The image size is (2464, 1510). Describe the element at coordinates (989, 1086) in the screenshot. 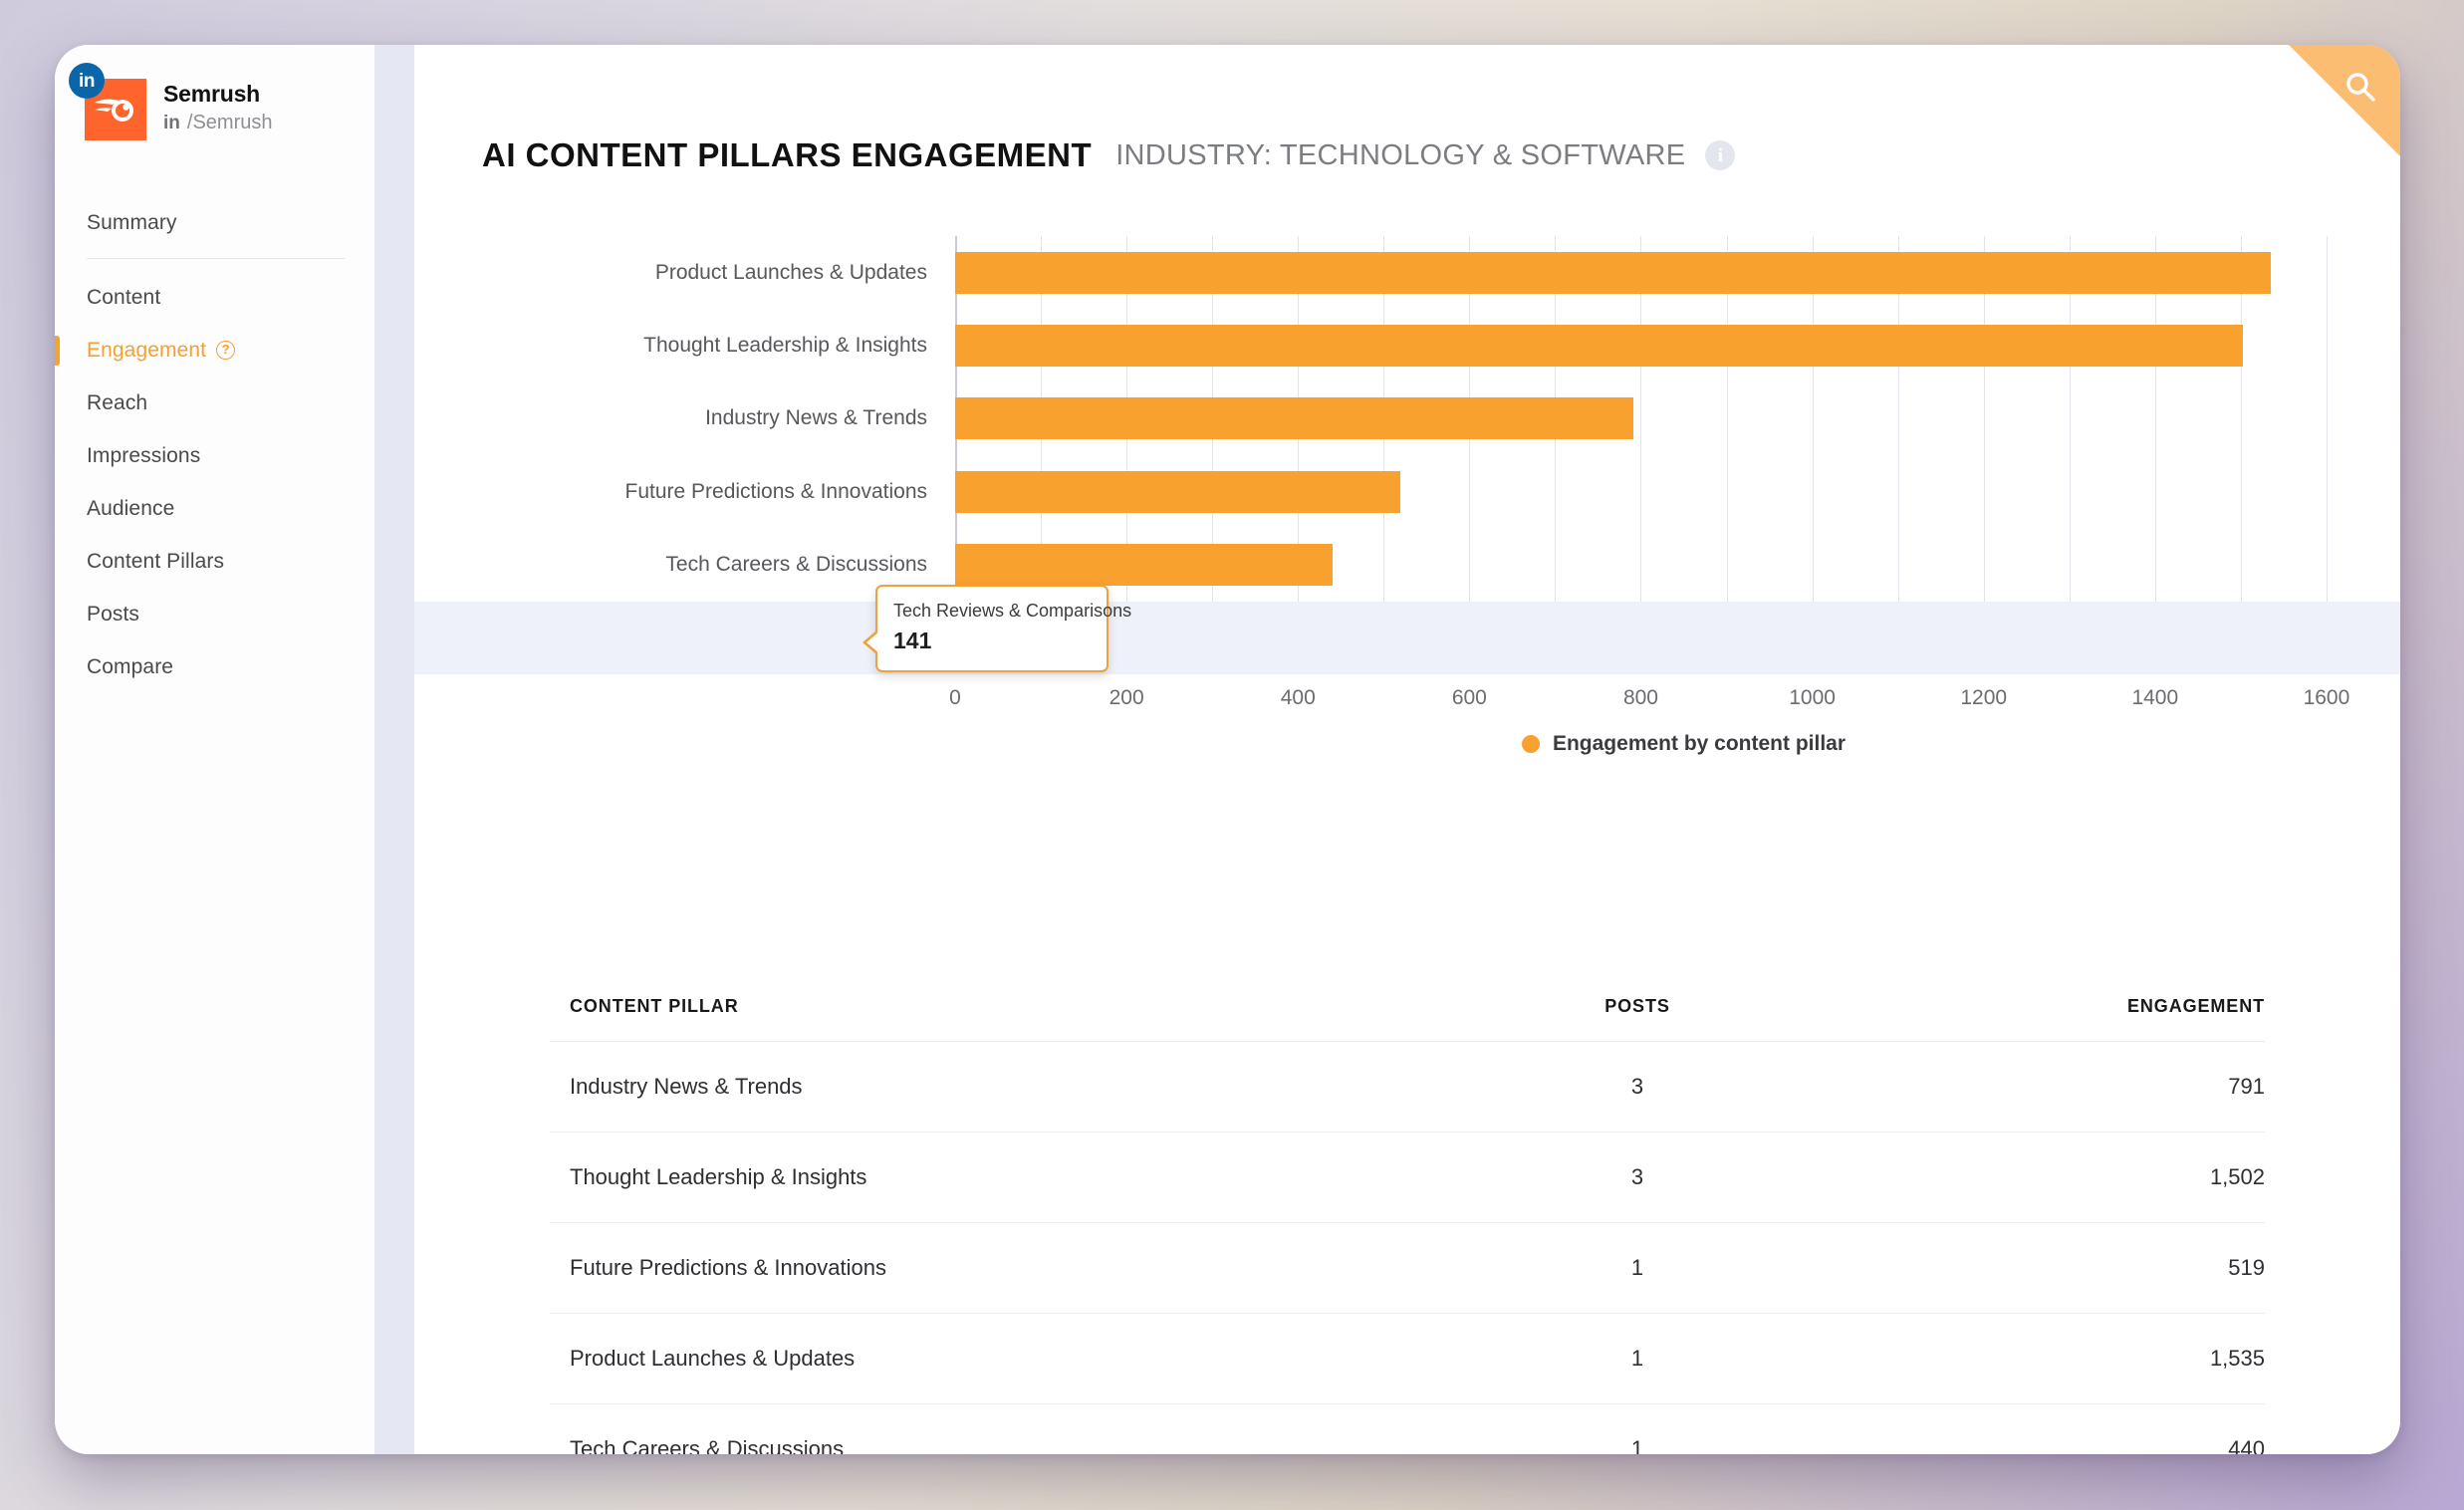

I see `cell-content-pillar: Industry News & Trends` at that location.